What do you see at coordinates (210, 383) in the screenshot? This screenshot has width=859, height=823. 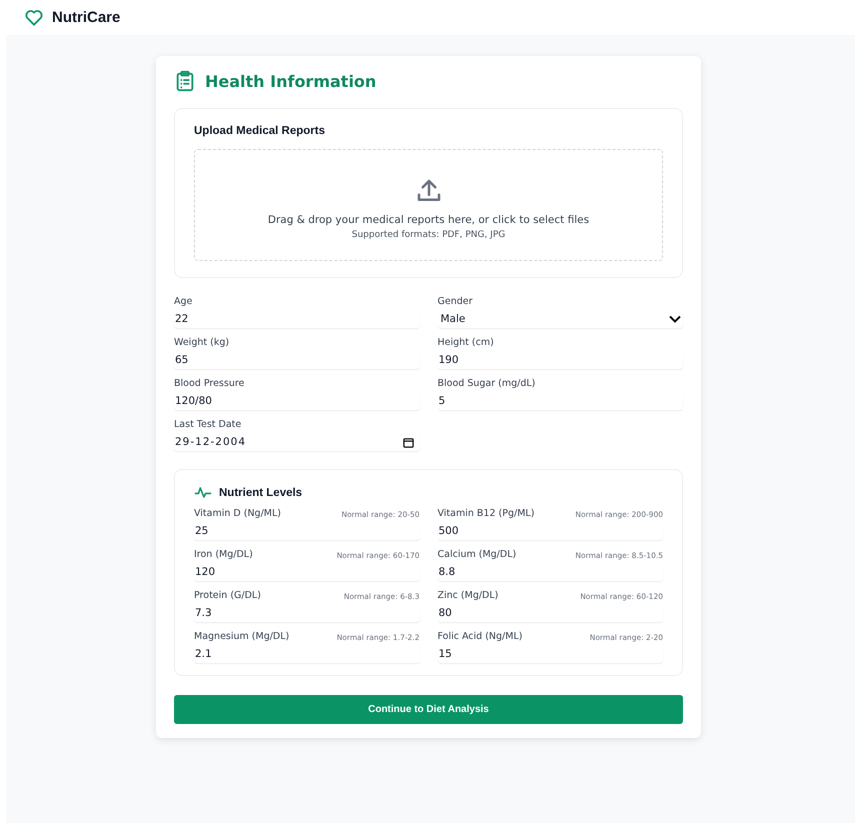 I see `field-label: Blood Pressure` at bounding box center [210, 383].